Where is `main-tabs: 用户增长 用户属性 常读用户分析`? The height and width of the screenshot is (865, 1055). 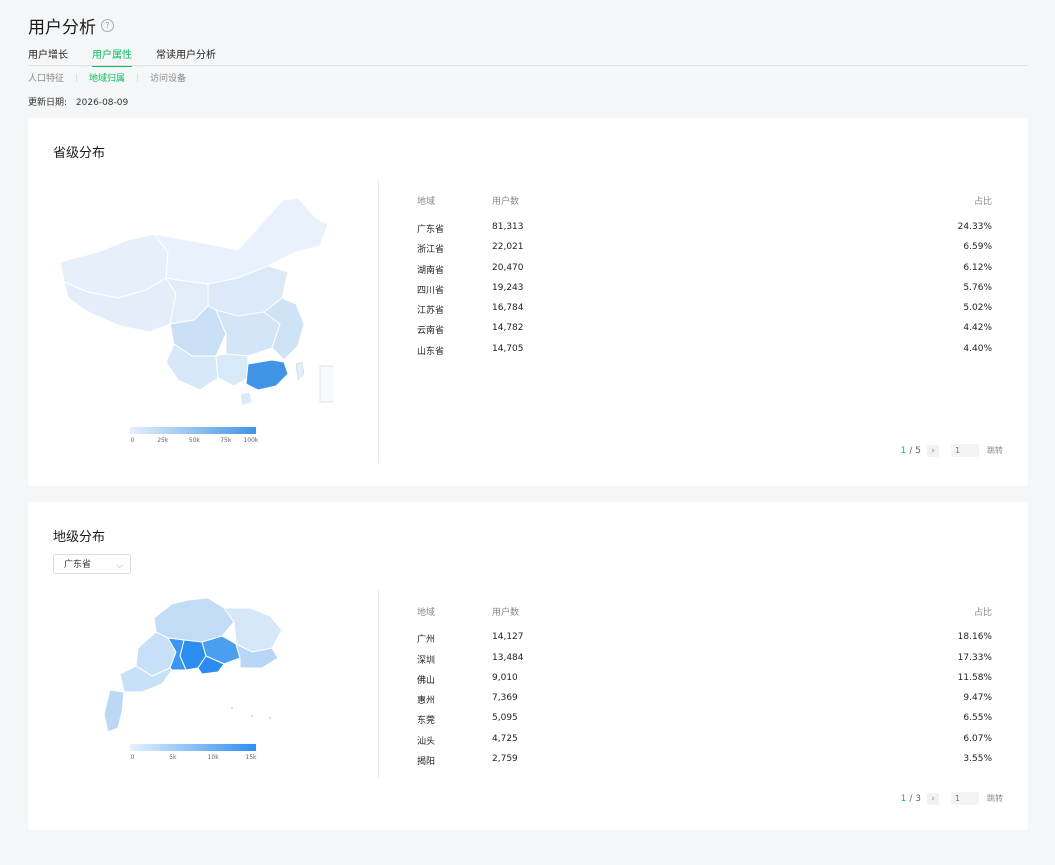
main-tabs: 用户增长 用户属性 常读用户分析 is located at coordinates (122, 56).